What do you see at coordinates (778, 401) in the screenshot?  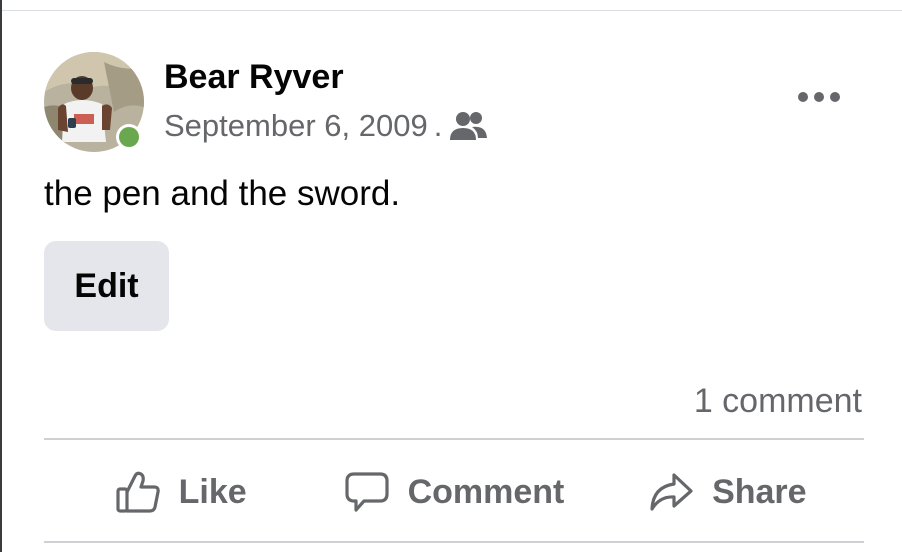 I see `comment-count-link: 1 comment` at bounding box center [778, 401].